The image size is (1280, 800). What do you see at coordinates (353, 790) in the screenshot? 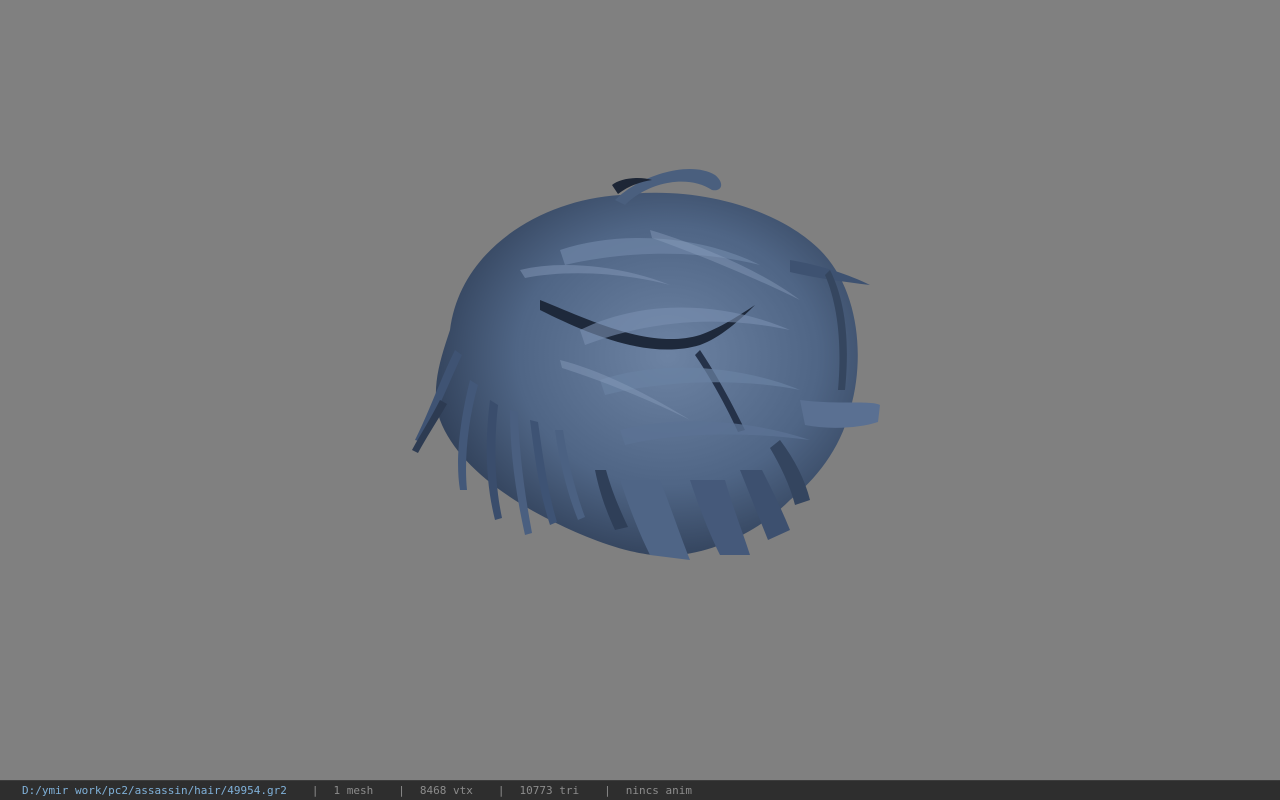
I see `mesh-count: 1 mesh` at bounding box center [353, 790].